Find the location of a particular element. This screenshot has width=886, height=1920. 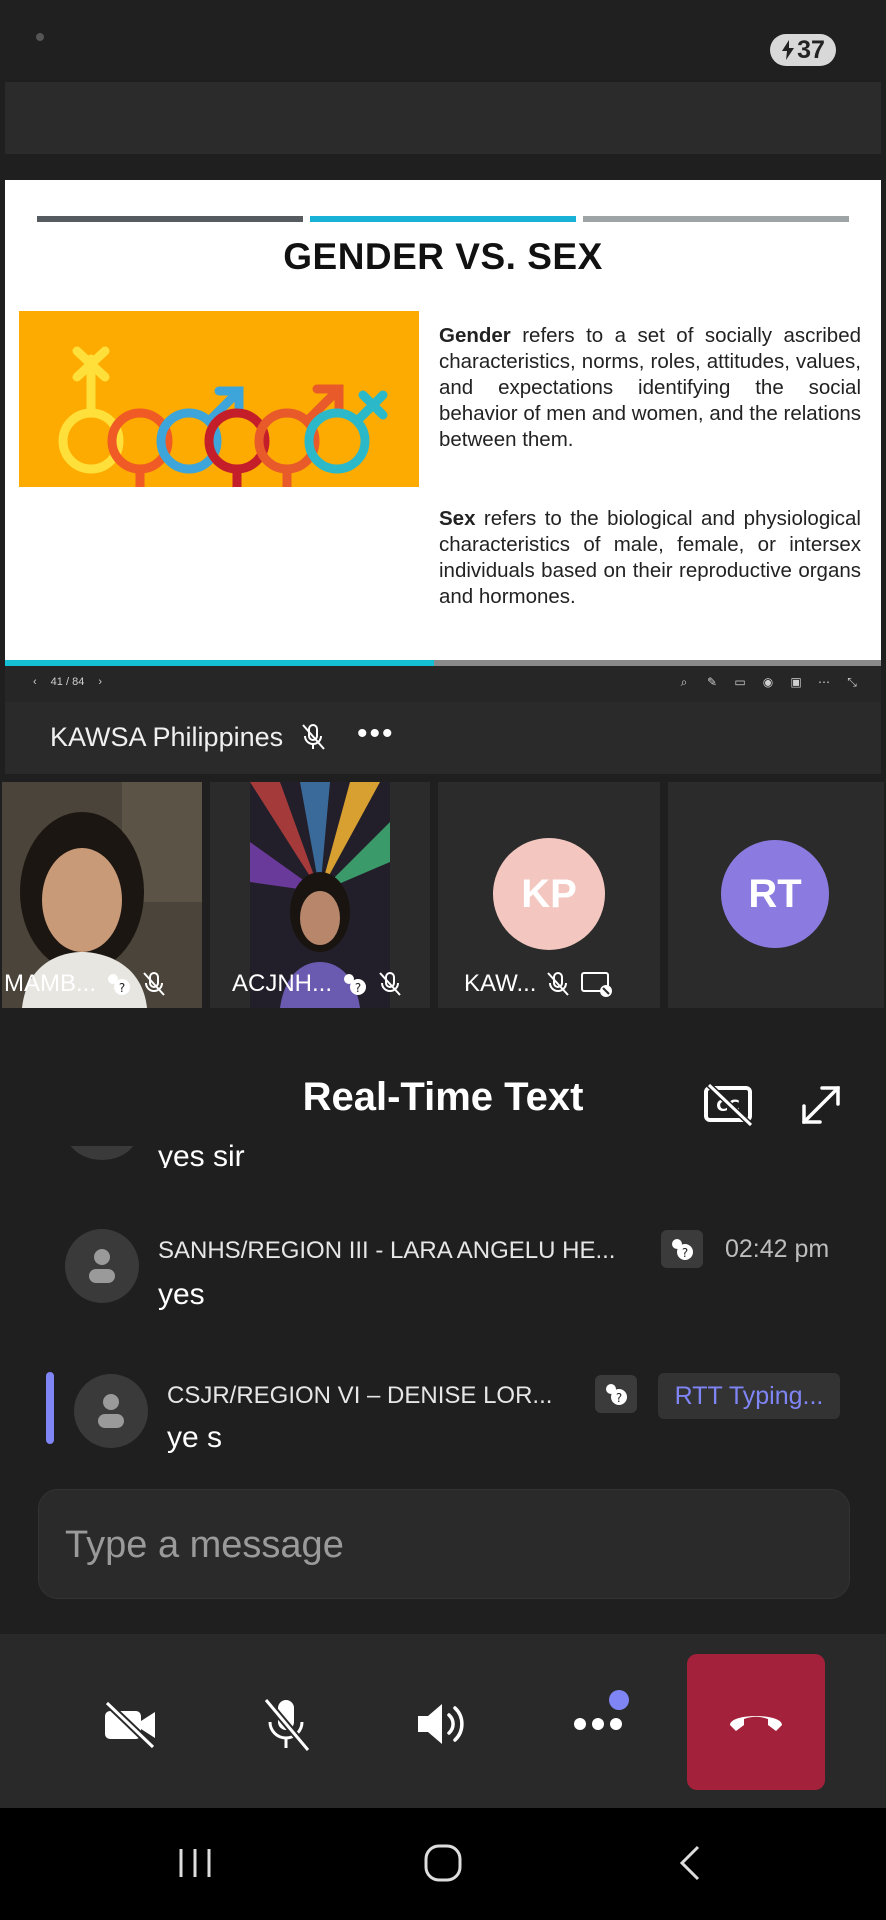

camera-toggle-button is located at coordinates (130, 1724).